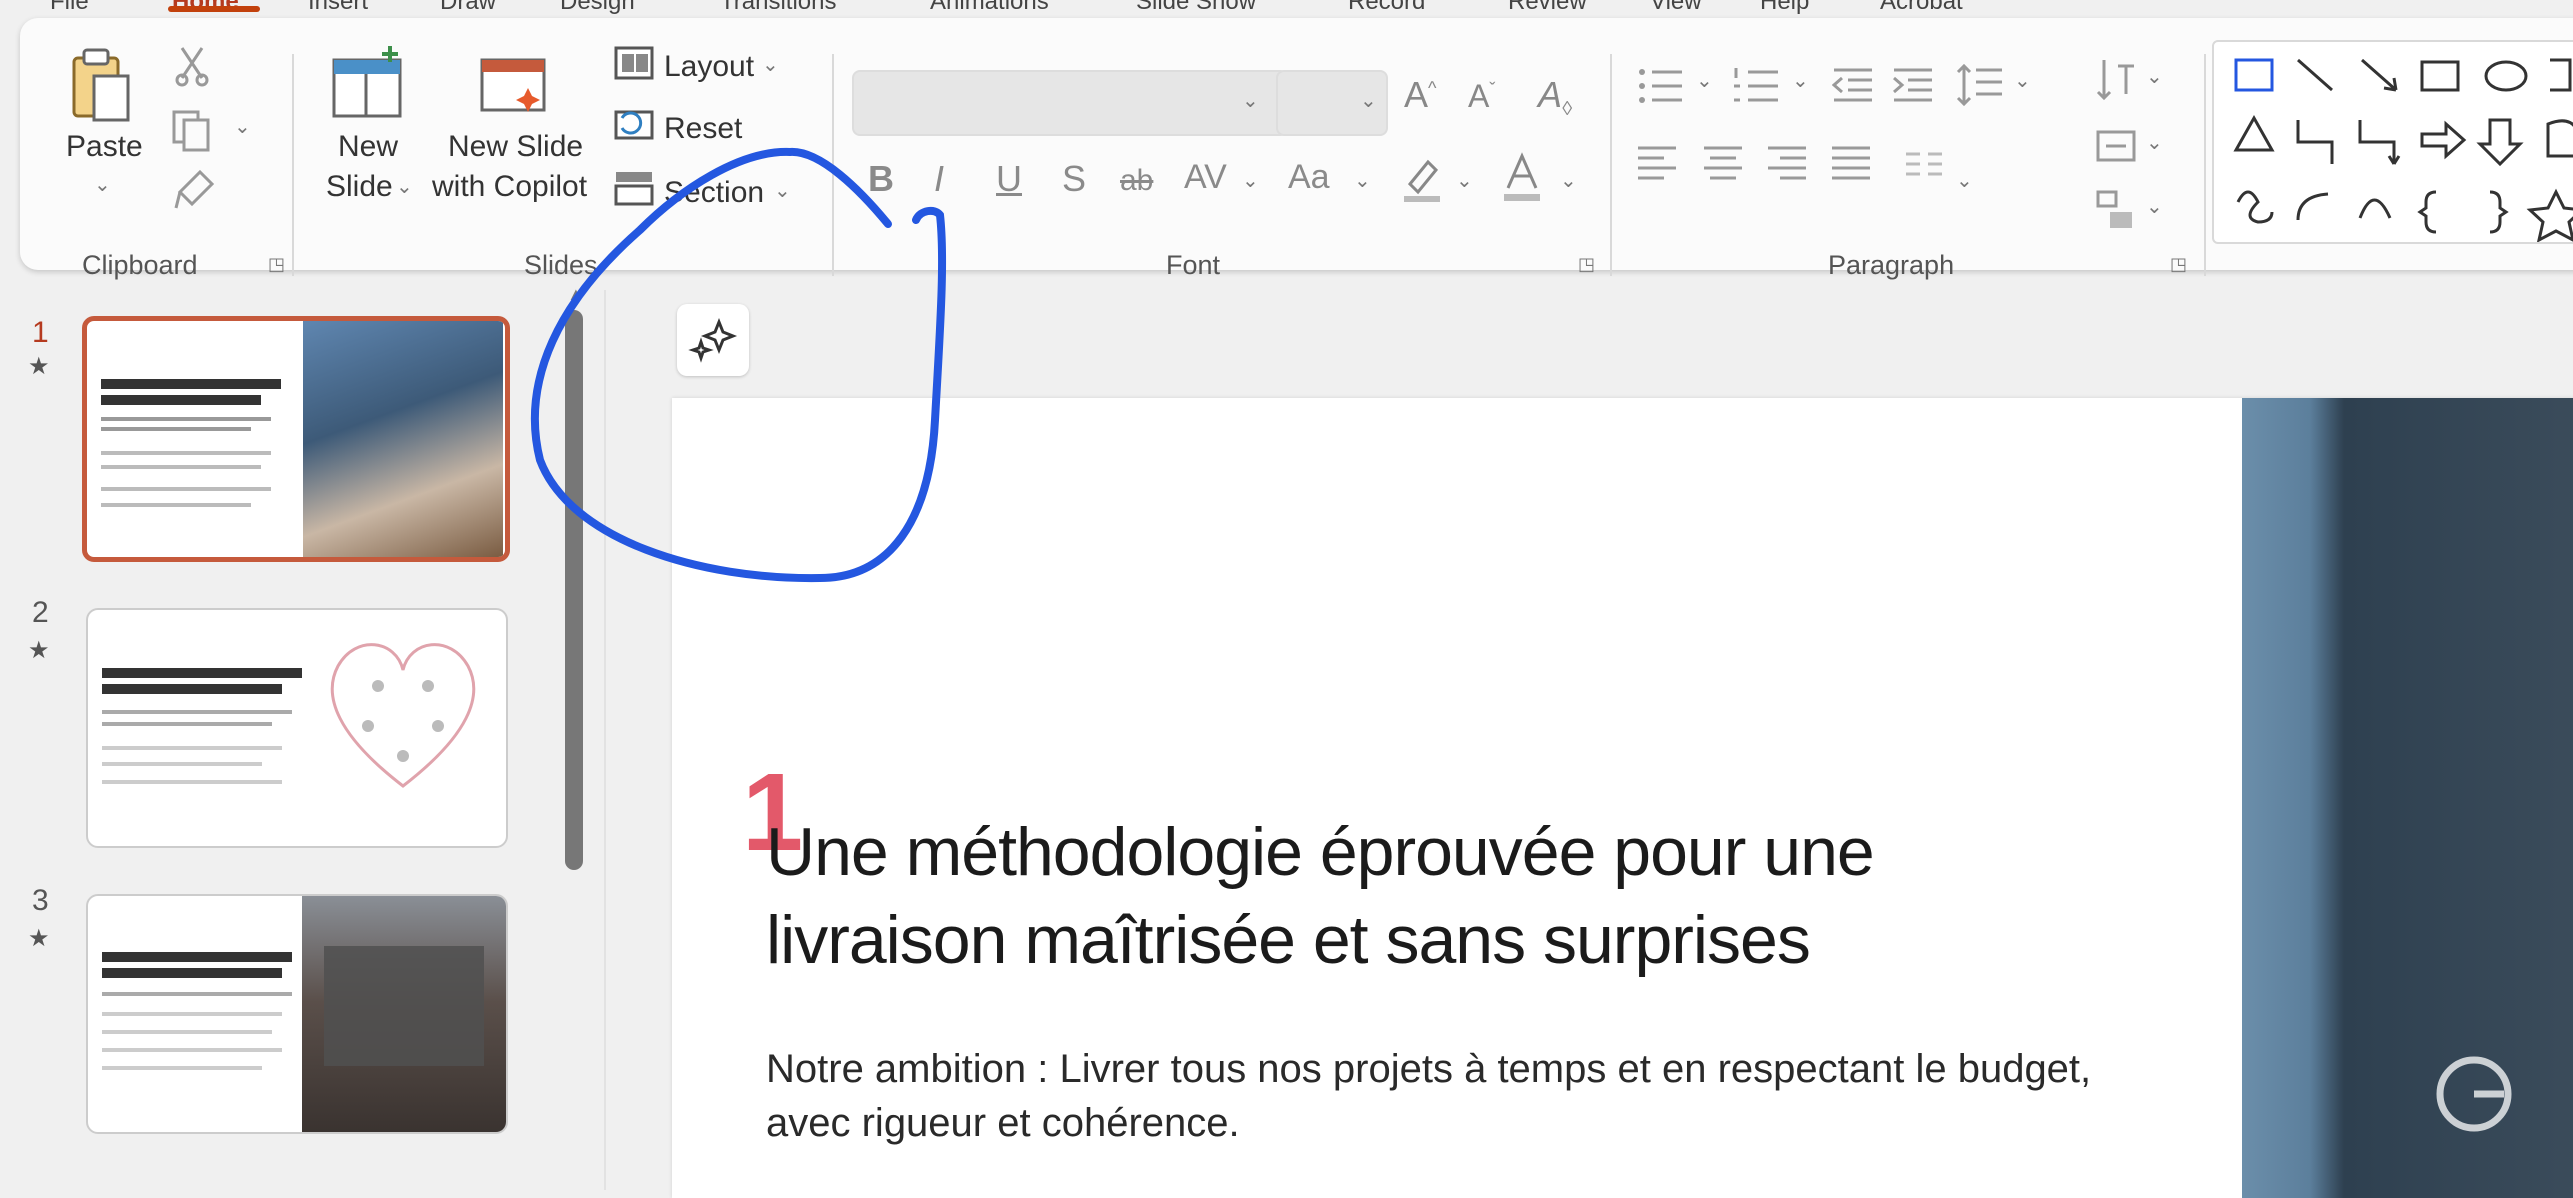 This screenshot has height=1198, width=2573. I want to click on numbering-icon, so click(1757, 86).